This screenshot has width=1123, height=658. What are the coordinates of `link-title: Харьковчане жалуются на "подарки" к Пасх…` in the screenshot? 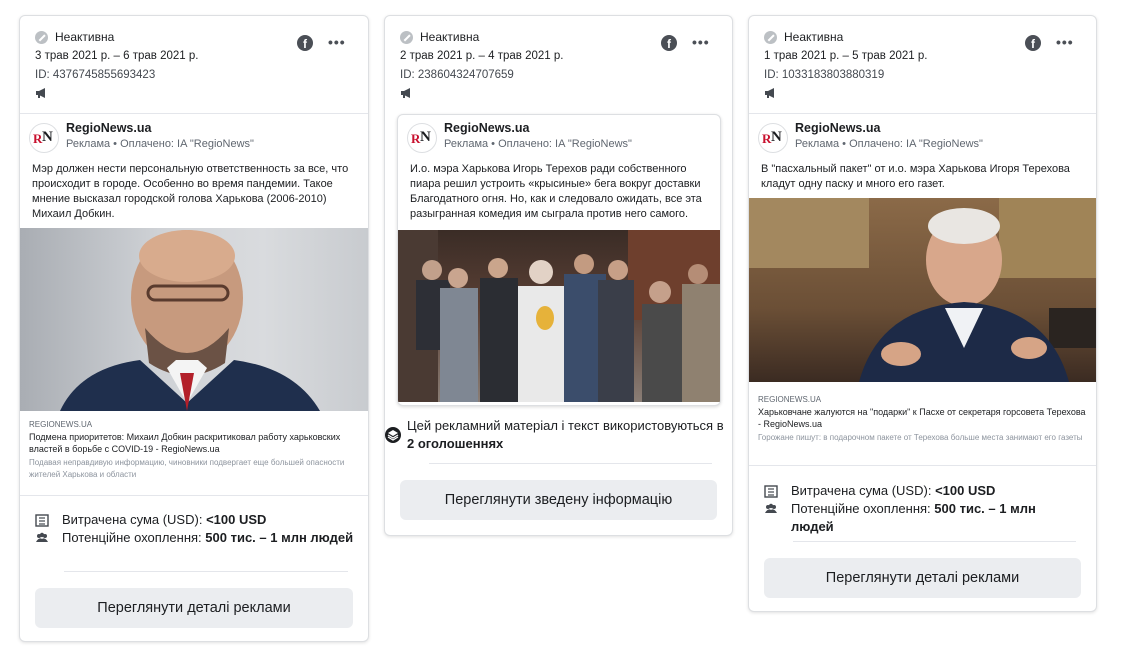 It's located at (922, 418).